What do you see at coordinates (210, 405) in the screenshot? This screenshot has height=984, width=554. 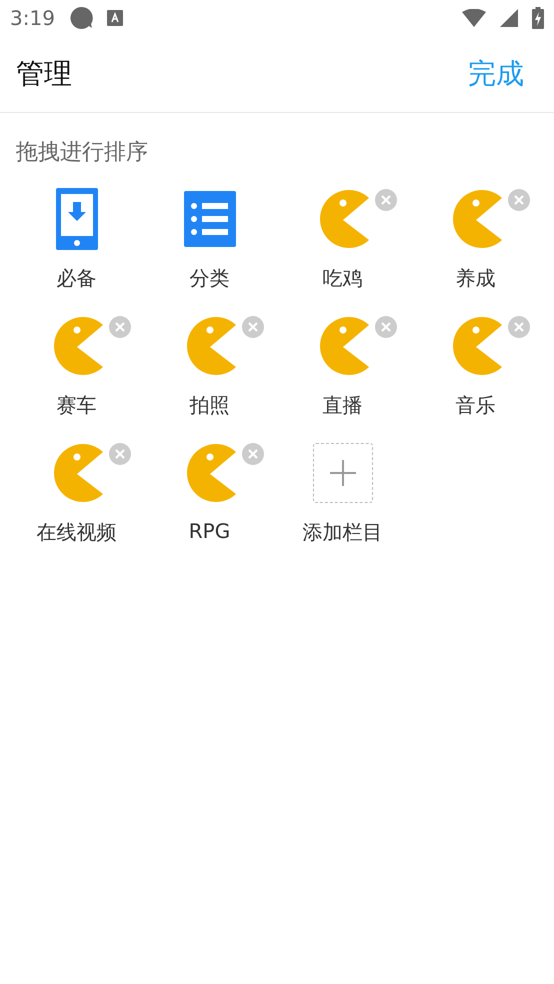 I see `item-label: 拍照` at bounding box center [210, 405].